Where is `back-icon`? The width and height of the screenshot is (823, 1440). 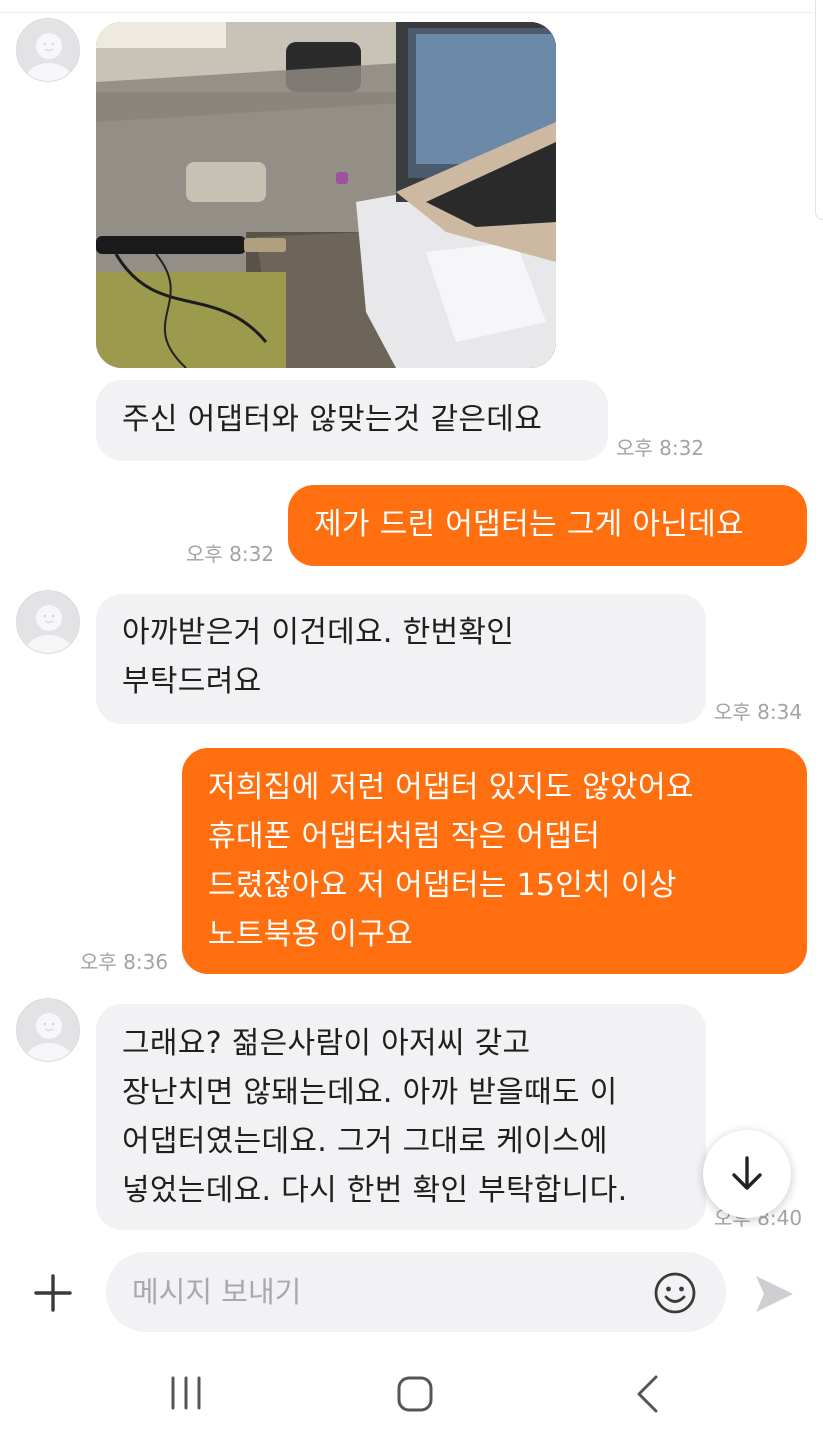
back-icon is located at coordinates (647, 1394).